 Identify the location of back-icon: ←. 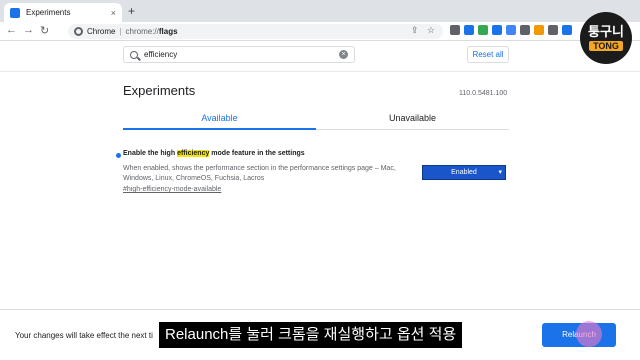
(11, 30).